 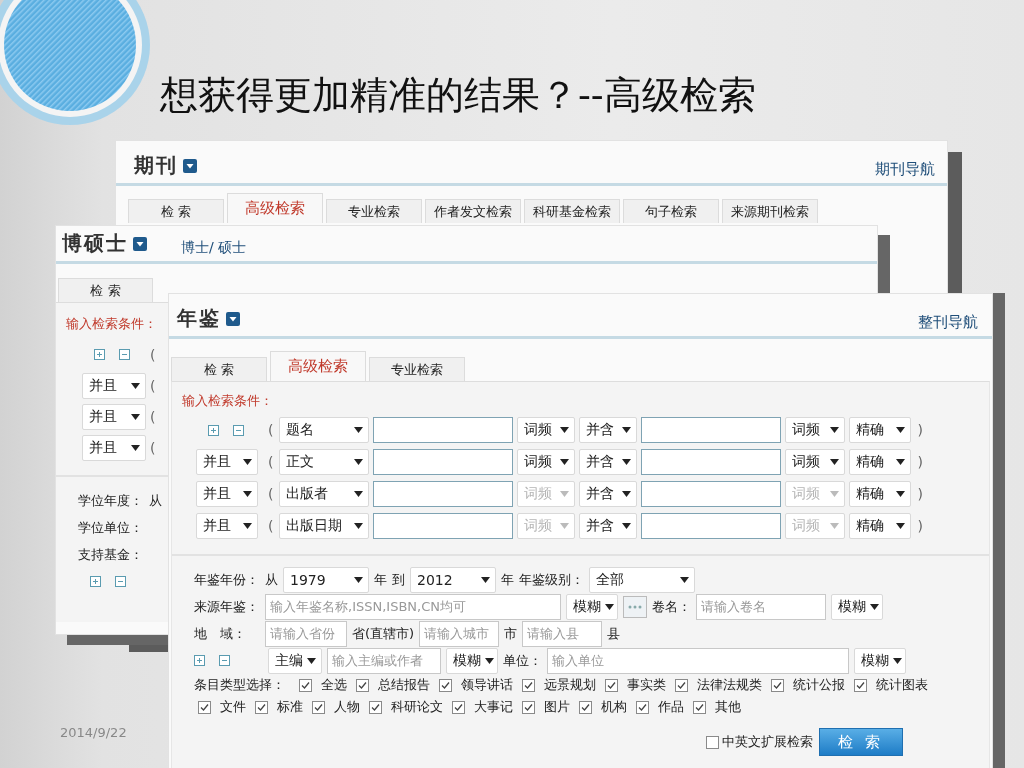 What do you see at coordinates (306, 633) in the screenshot?
I see `input-field: 请输入省份` at bounding box center [306, 633].